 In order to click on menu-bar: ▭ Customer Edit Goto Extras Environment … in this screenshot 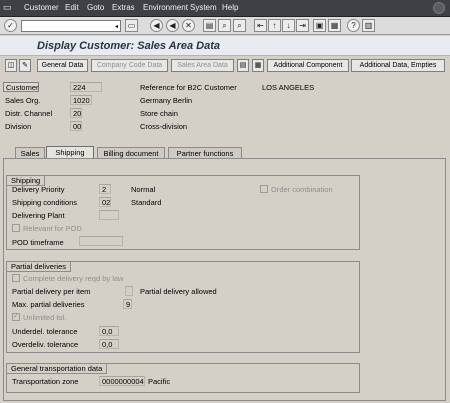, I will do `click(225, 8)`.